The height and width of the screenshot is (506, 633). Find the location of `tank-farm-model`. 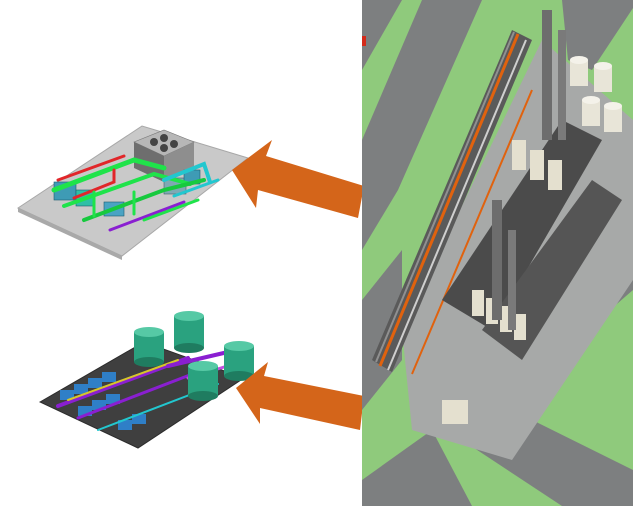

tank-farm-model is located at coordinates (146, 380).